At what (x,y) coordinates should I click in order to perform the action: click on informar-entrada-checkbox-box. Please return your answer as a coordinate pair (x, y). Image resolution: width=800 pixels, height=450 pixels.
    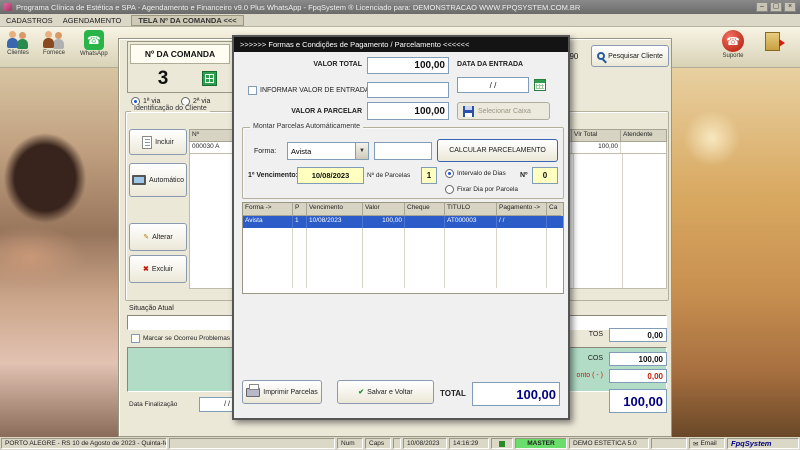
    Looking at the image, I should click on (252, 90).